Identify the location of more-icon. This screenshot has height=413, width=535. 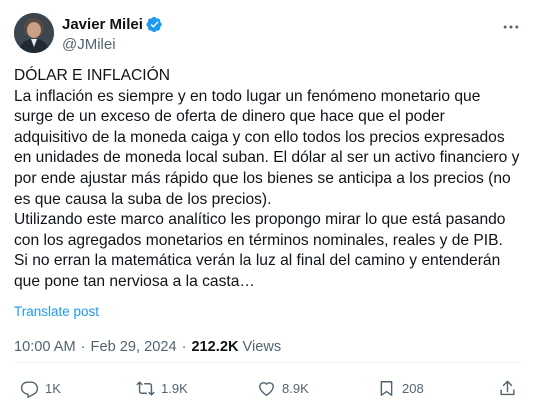
(511, 27).